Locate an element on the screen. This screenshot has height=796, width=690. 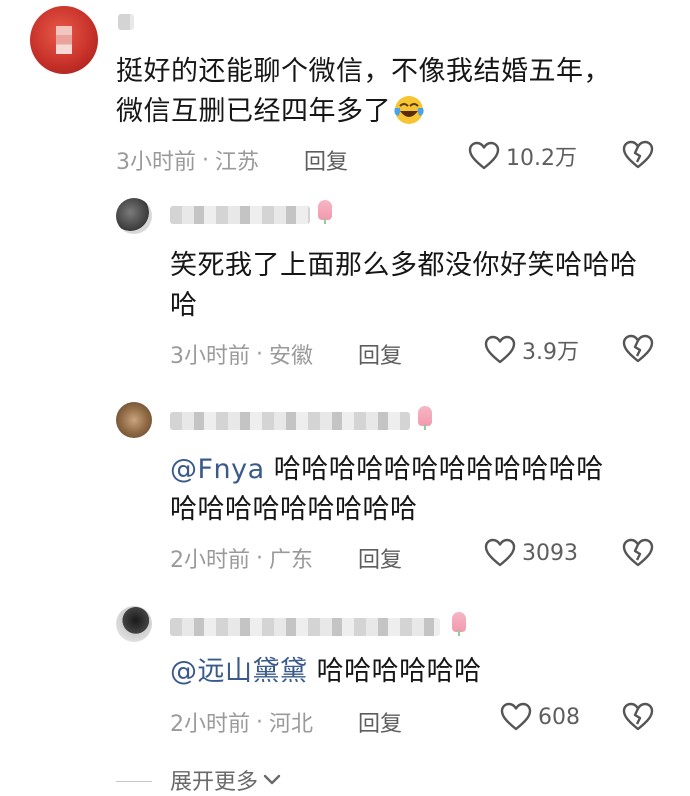
like-button: 608 is located at coordinates (540, 717).